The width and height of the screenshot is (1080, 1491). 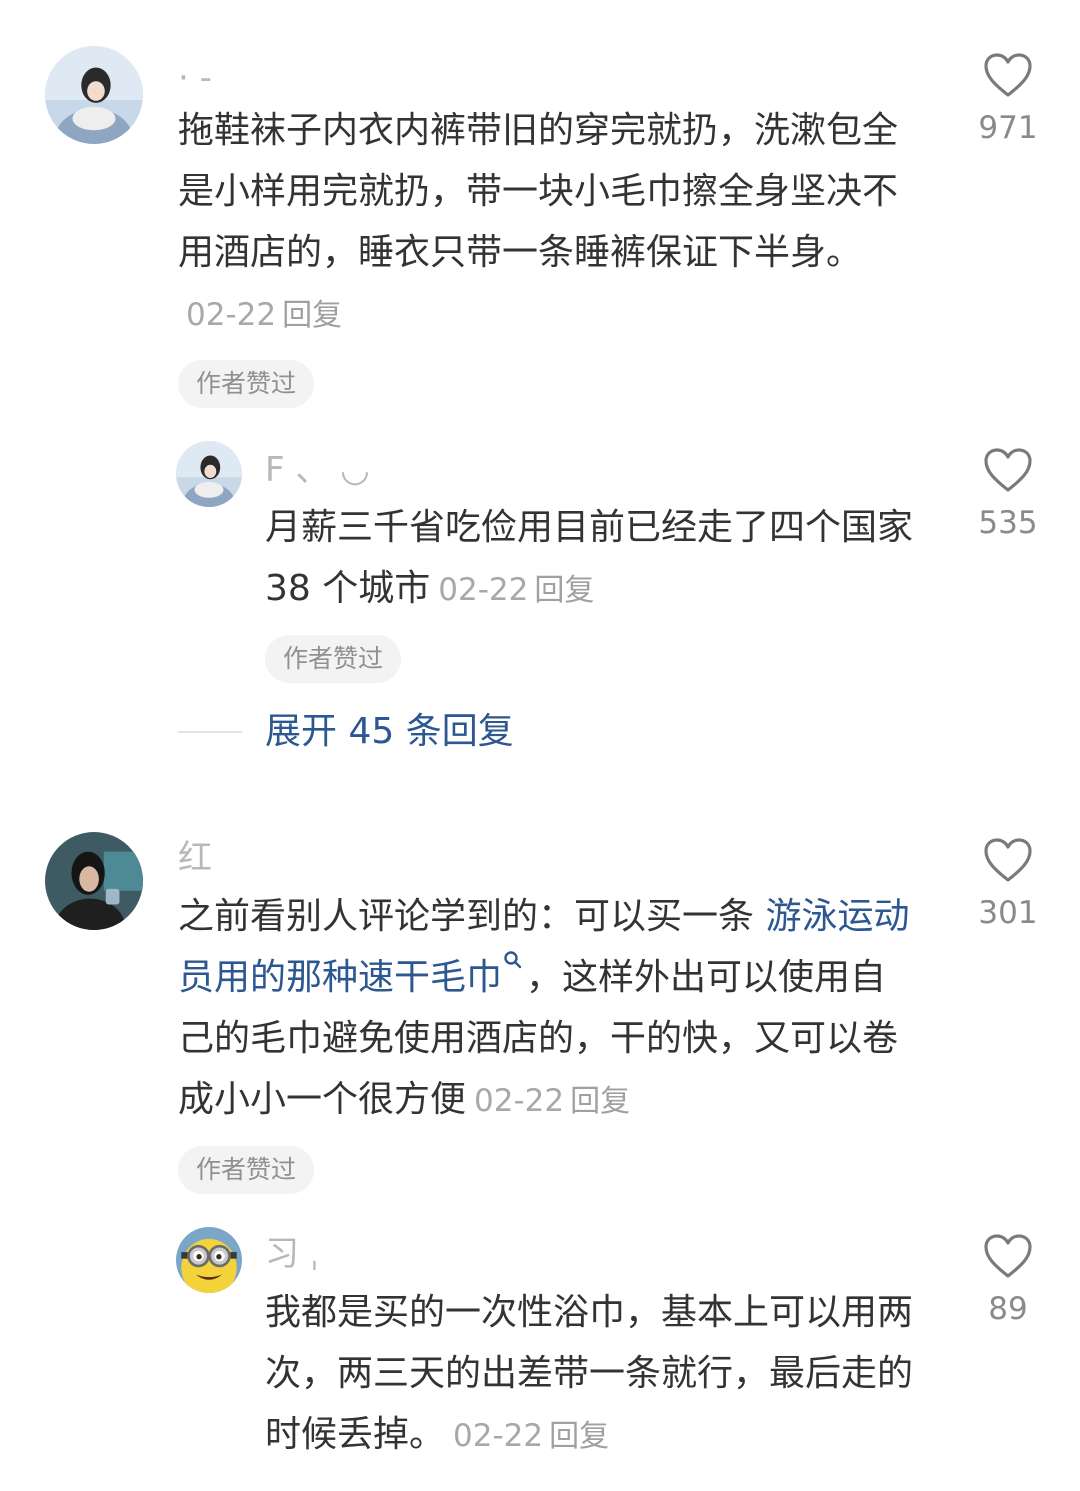 What do you see at coordinates (592, 559) in the screenshot?
I see `reply-text: 月薪三千省吃俭用目前已经走了四个国家 38 个城市 02-22 回复` at bounding box center [592, 559].